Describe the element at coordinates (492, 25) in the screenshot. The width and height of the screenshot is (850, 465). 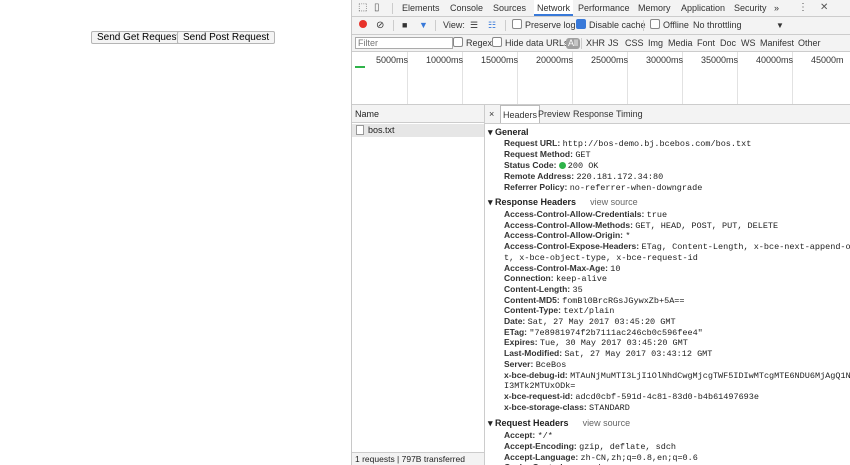
I see `waterfall-view-icon: ☷` at that location.